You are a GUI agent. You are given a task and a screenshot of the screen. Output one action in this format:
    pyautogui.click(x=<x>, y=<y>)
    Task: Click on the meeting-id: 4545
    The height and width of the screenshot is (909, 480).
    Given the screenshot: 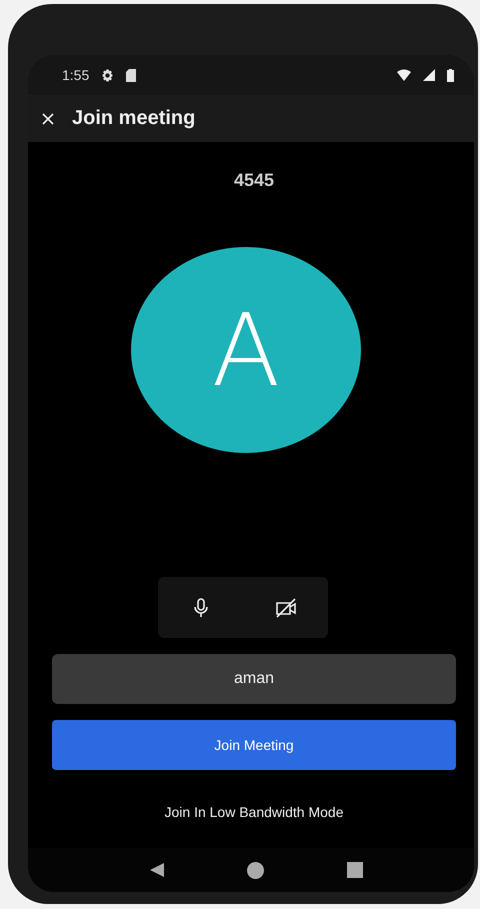 What is the action you would take?
    pyautogui.click(x=254, y=180)
    